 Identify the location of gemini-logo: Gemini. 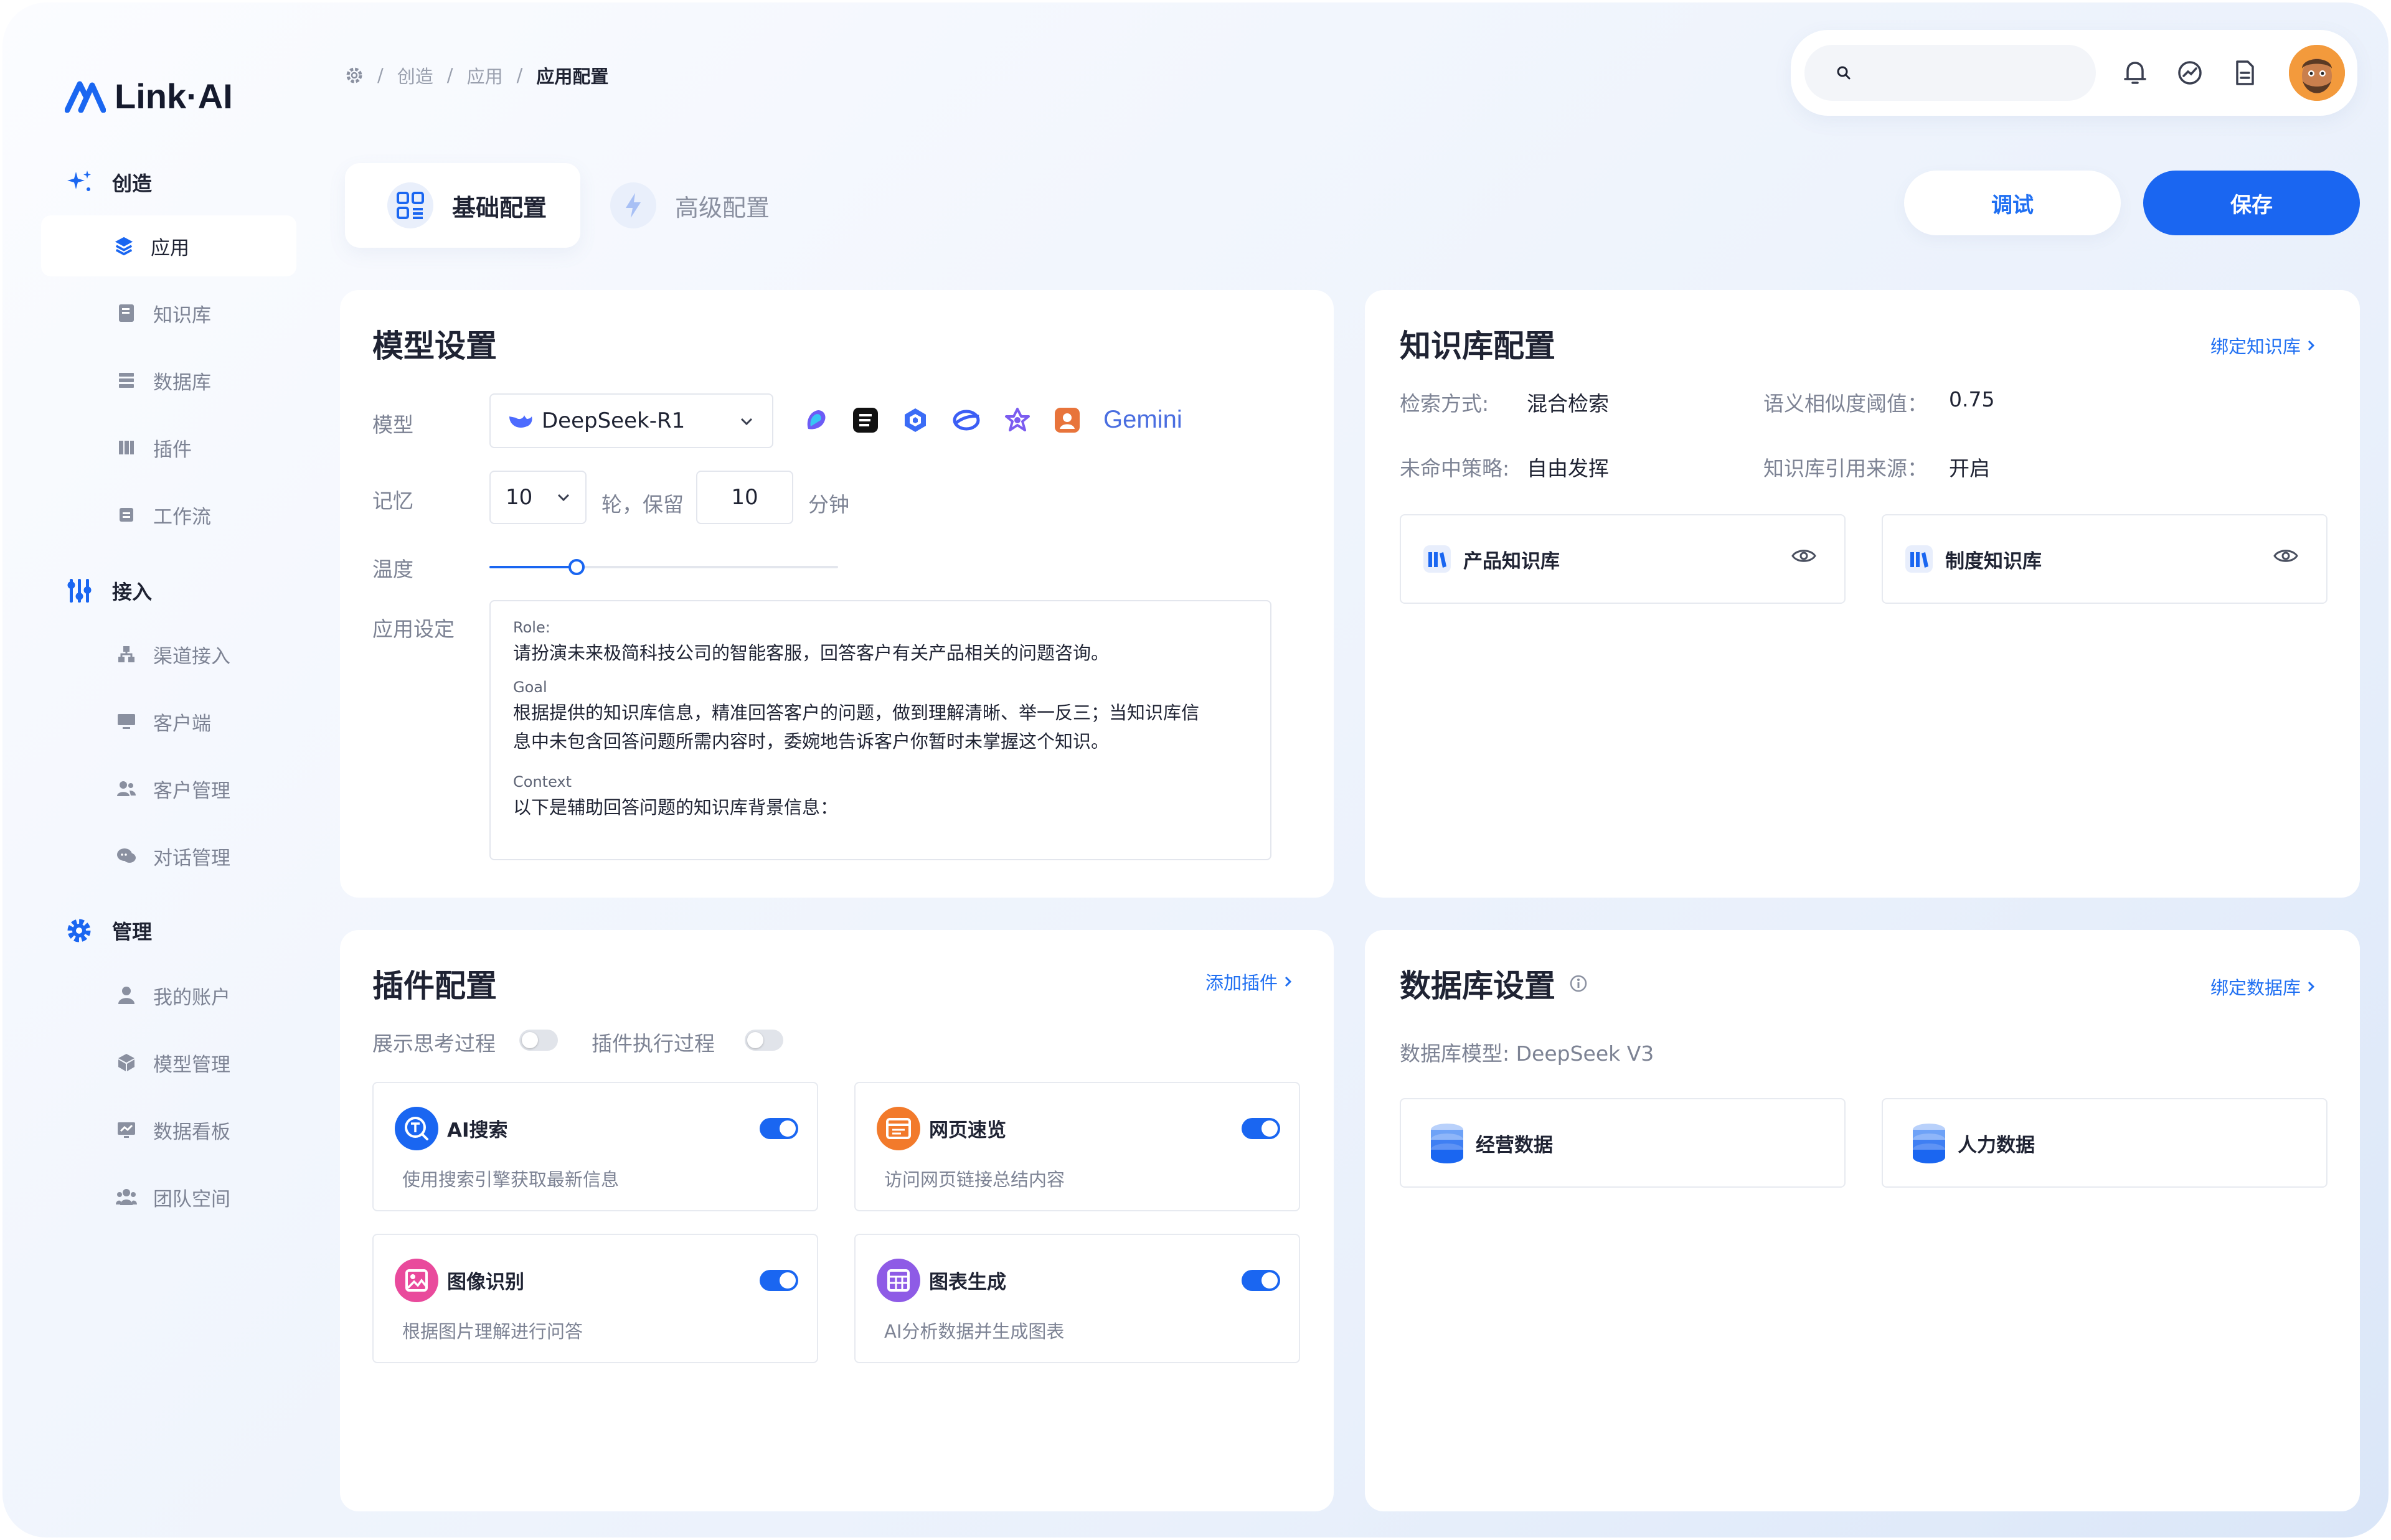
(1142, 420).